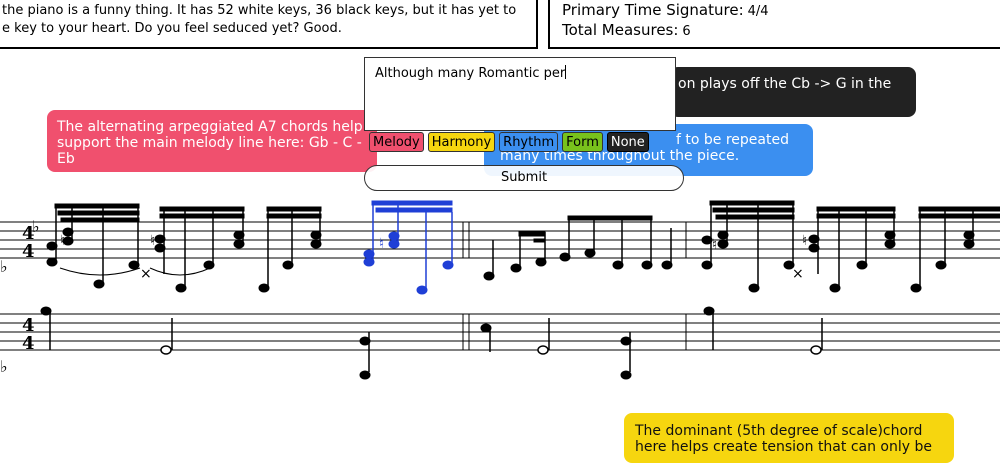 This screenshot has width=1000, height=463. What do you see at coordinates (470, 73) in the screenshot?
I see `annotation-input-text: Although many Romantic per` at bounding box center [470, 73].